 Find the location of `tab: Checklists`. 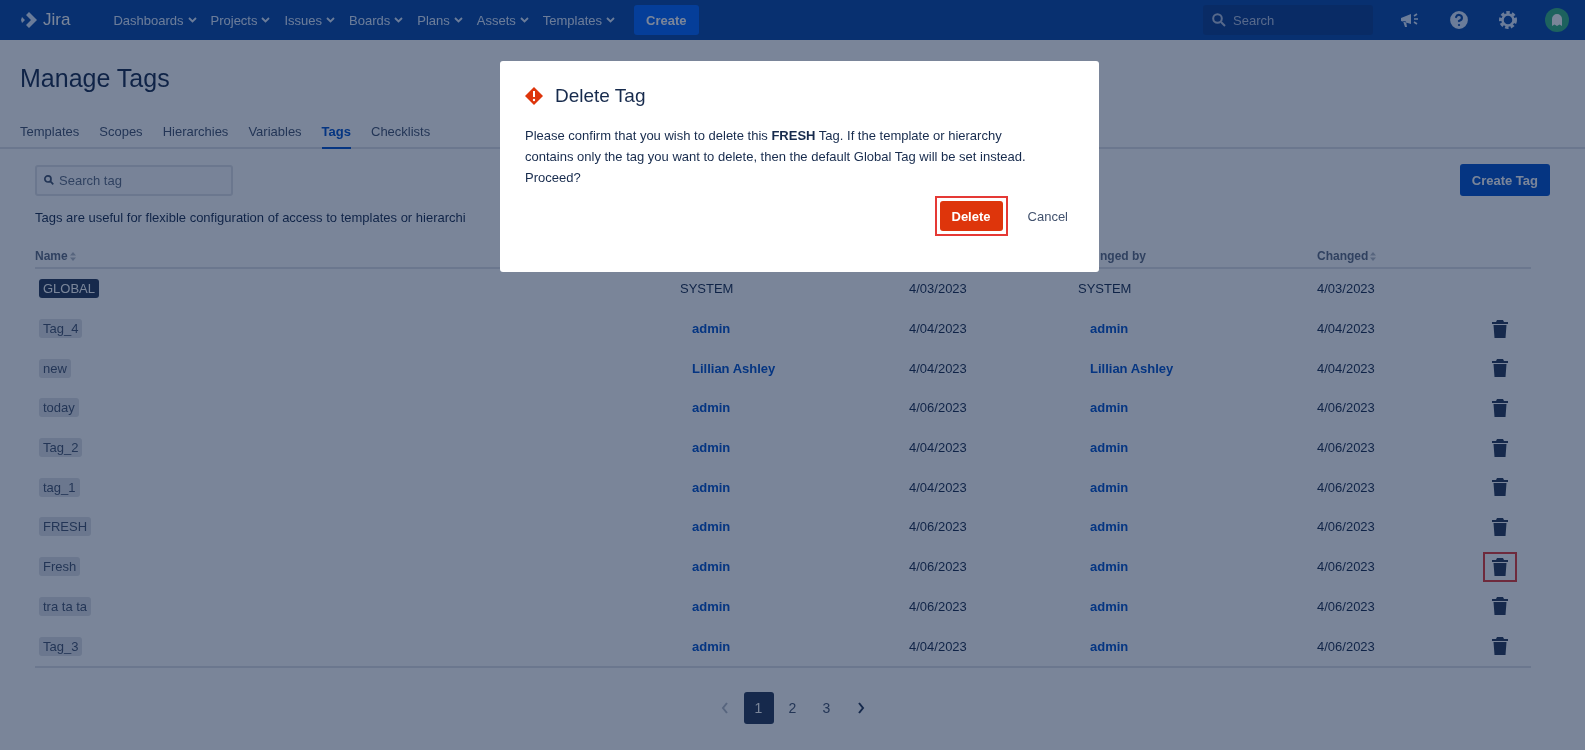

tab: Checklists is located at coordinates (401, 136).